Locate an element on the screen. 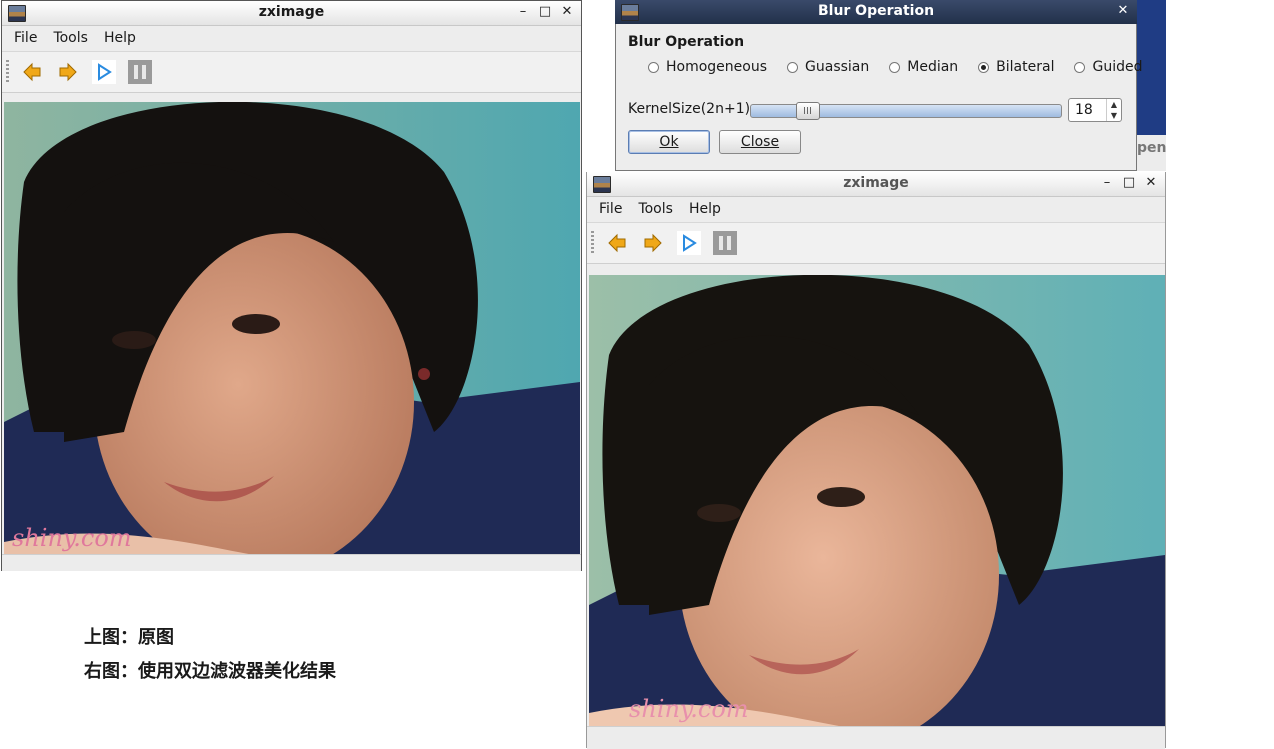 The height and width of the screenshot is (749, 1274). ok-label: Ok is located at coordinates (669, 142).